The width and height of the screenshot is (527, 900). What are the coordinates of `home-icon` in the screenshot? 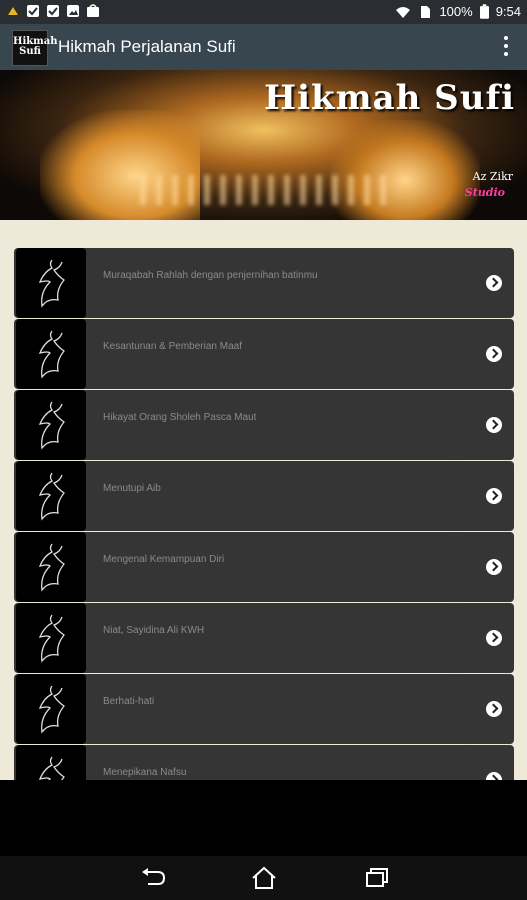 It's located at (264, 878).